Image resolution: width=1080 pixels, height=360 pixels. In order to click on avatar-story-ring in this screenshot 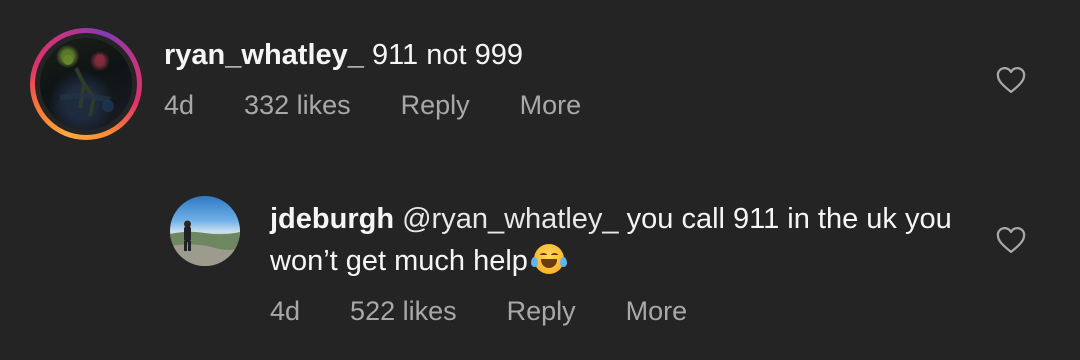, I will do `click(86, 84)`.